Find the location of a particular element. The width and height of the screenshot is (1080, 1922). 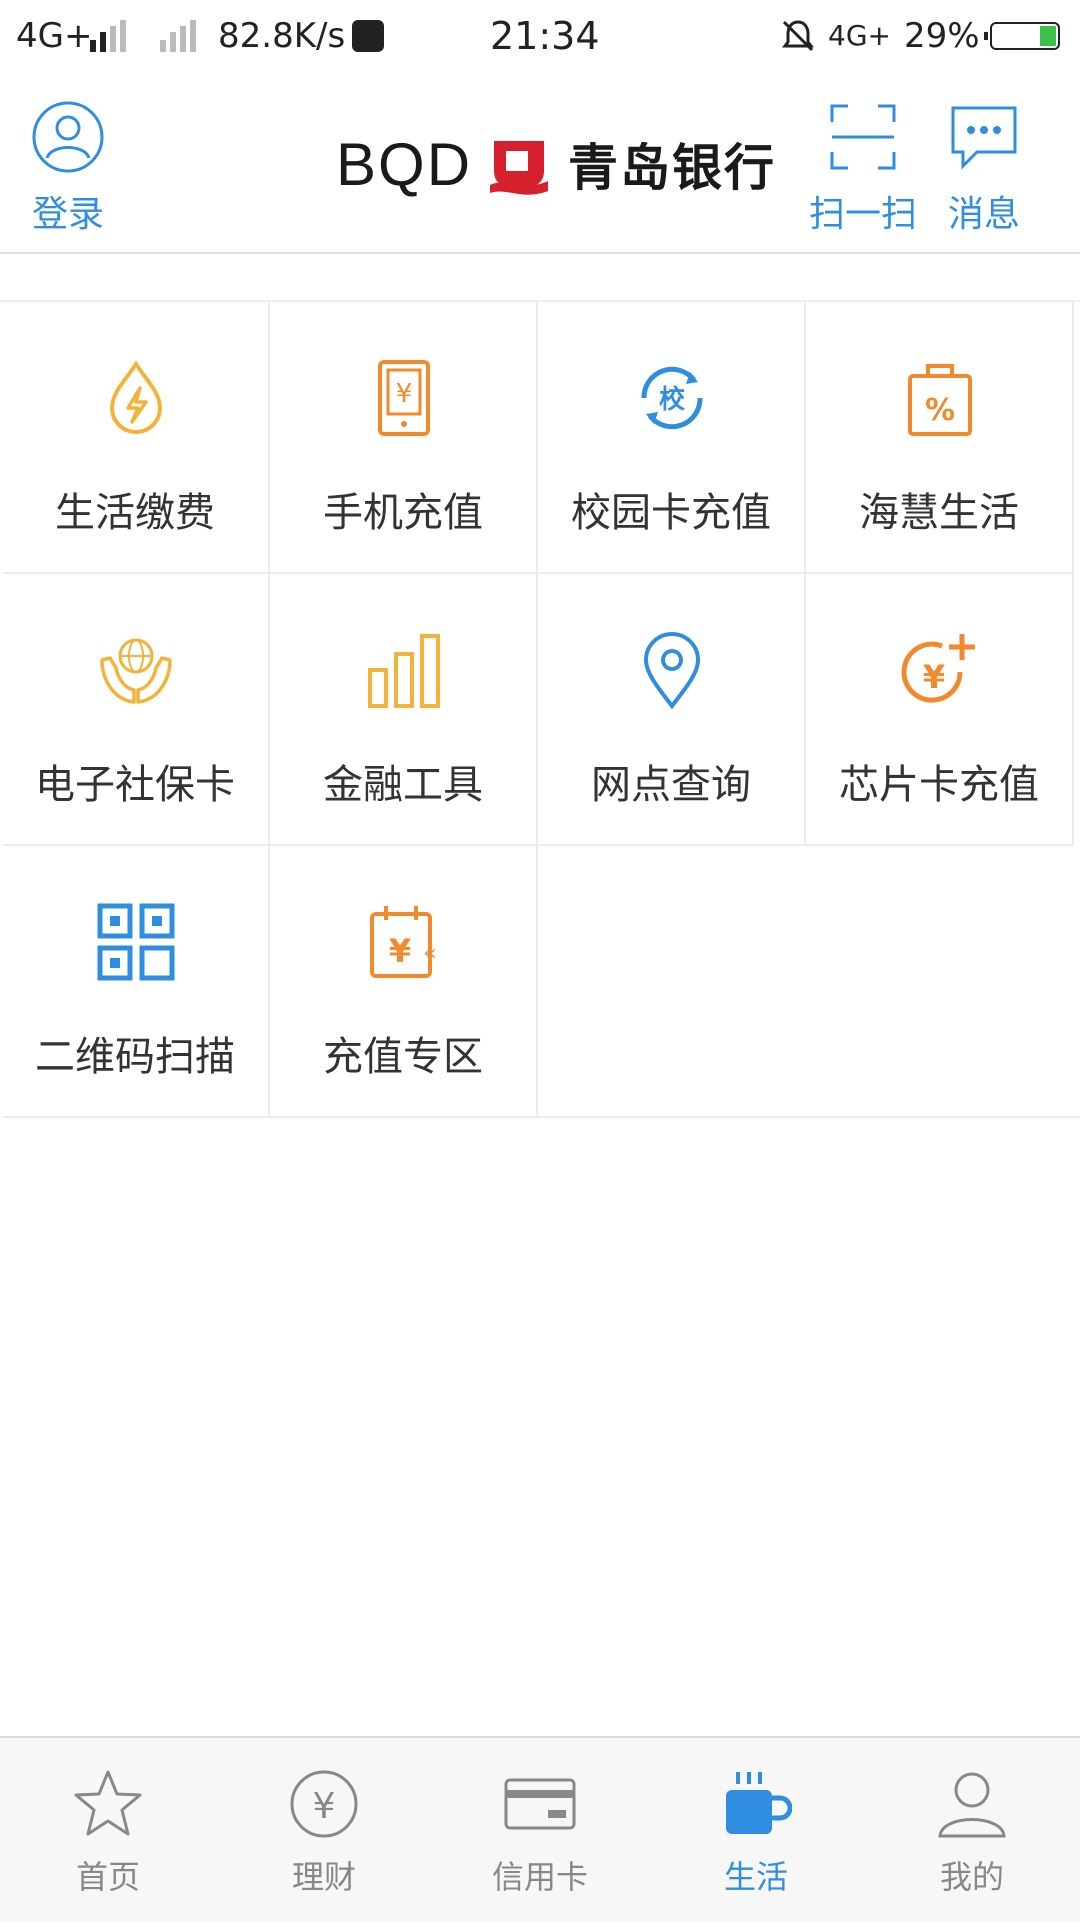

login-label: 登录 is located at coordinates (67, 214).